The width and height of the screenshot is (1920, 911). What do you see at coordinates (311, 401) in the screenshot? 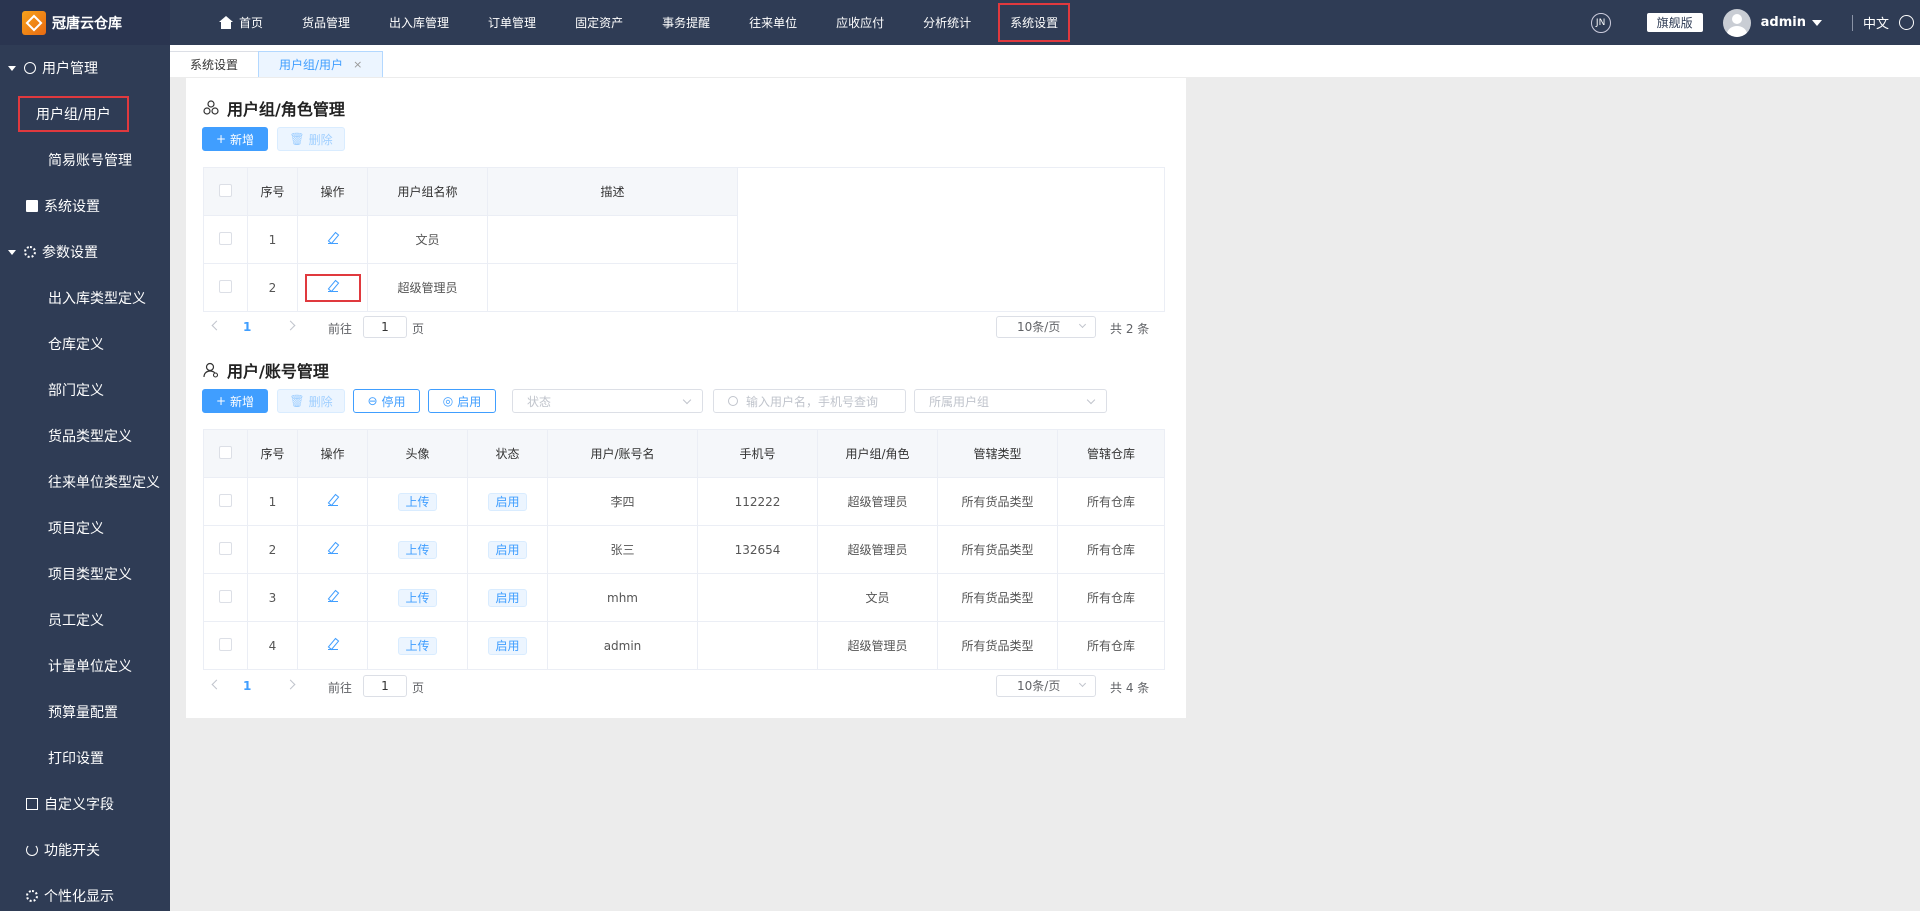
I see `delete-user-button: 🗑 删除` at bounding box center [311, 401].